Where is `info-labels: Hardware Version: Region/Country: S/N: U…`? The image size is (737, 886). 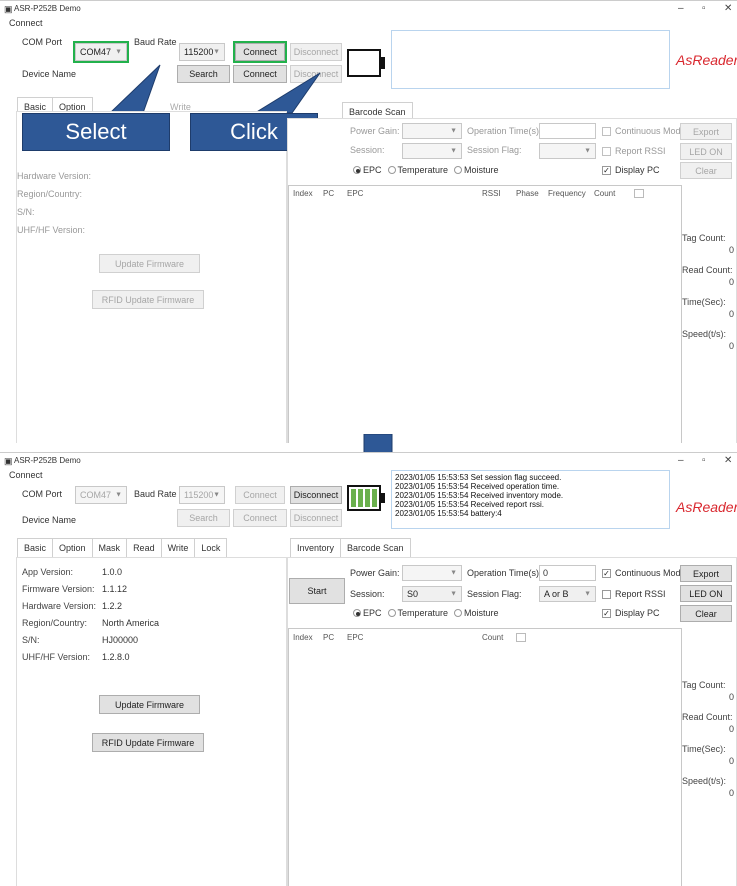 info-labels: Hardware Version: Region/Country: S/N: U… is located at coordinates (54, 203).